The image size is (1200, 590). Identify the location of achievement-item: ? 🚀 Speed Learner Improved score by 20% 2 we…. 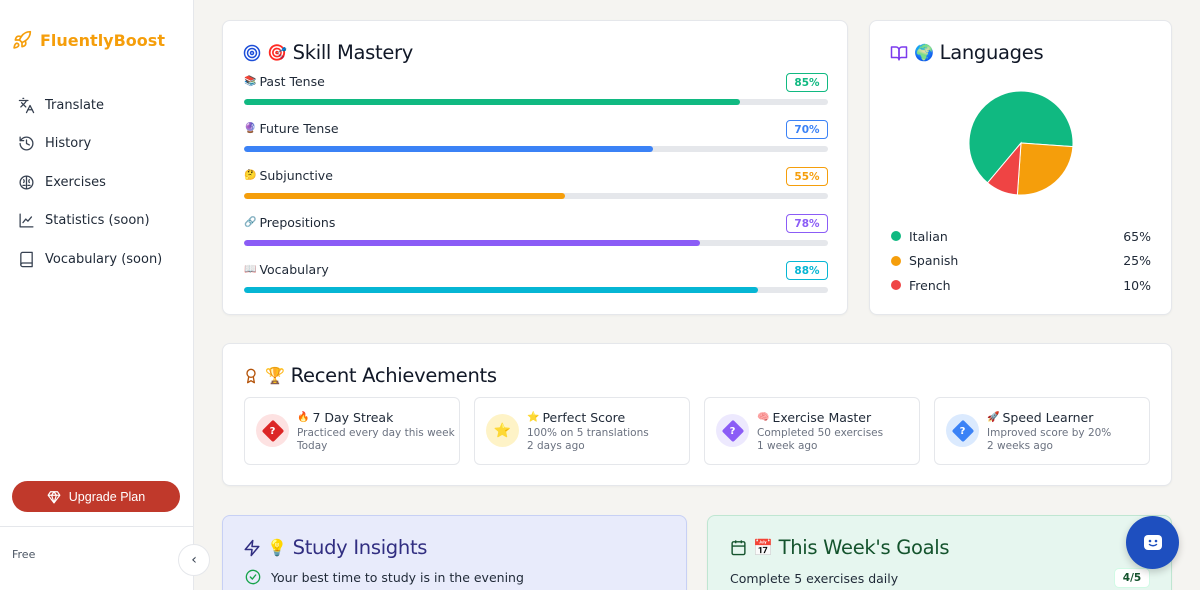
(1042, 431).